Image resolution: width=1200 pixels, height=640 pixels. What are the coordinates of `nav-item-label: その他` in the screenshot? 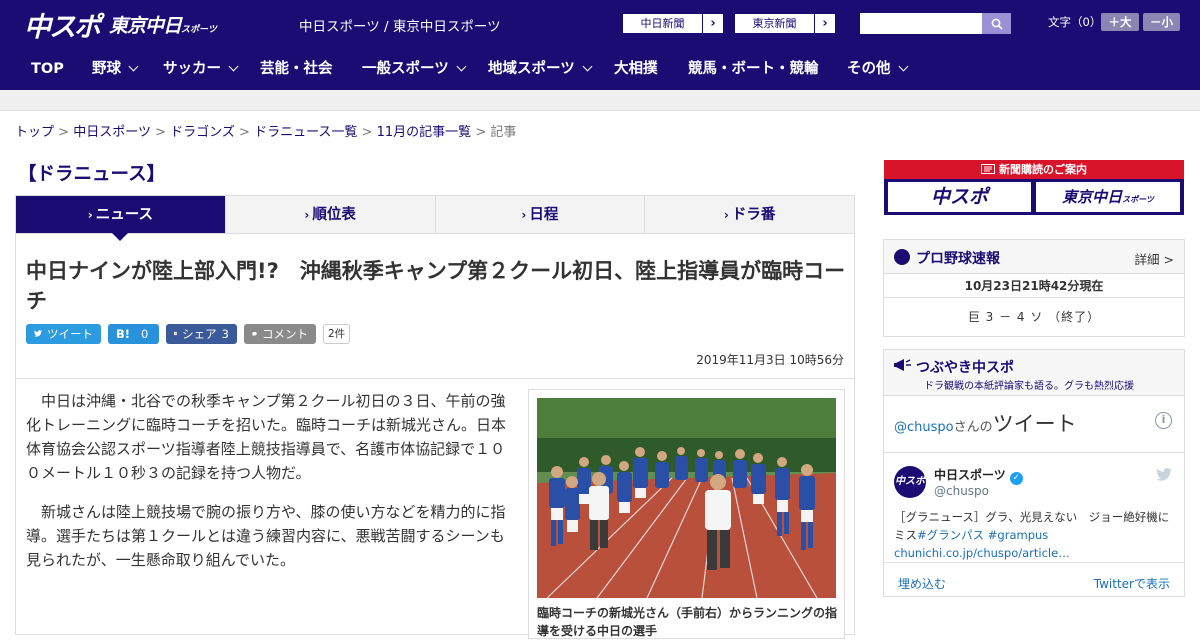 It's located at (869, 69).